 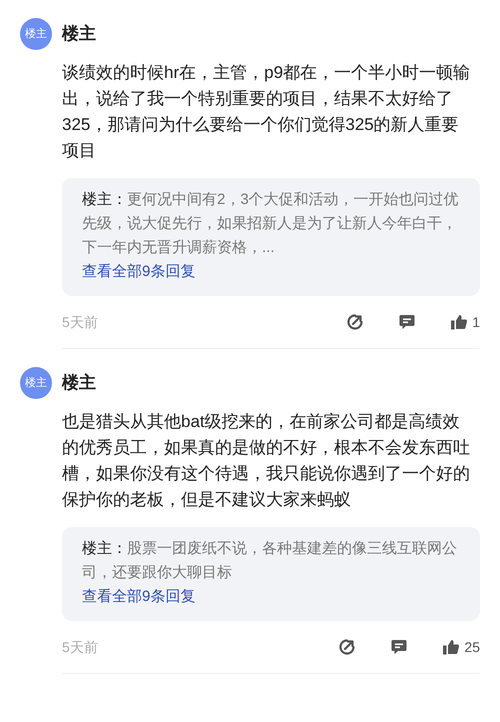 What do you see at coordinates (270, 561) in the screenshot?
I see `reply-text: 楼主：股票一团废纸不说，各种基建差的像三线互联网公司，还要跟你大聊目标` at bounding box center [270, 561].